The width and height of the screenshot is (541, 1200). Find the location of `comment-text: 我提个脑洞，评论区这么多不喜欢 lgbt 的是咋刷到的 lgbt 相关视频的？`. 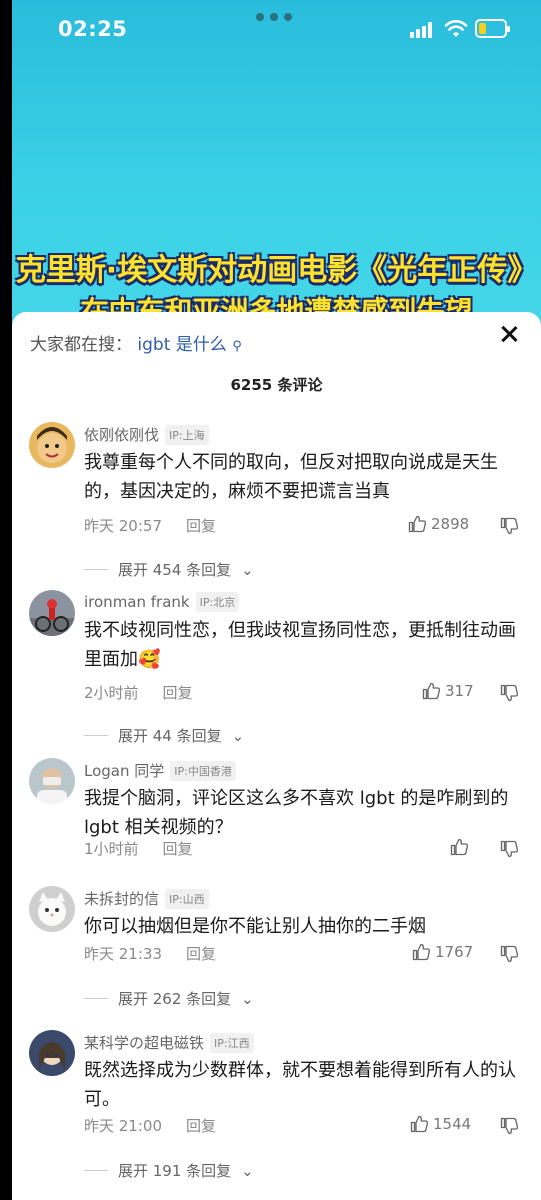

comment-text: 我提个脑洞，评论区这么多不喜欢 lgbt 的是咋刷到的 lgbt 相关视频的？ is located at coordinates (296, 813).